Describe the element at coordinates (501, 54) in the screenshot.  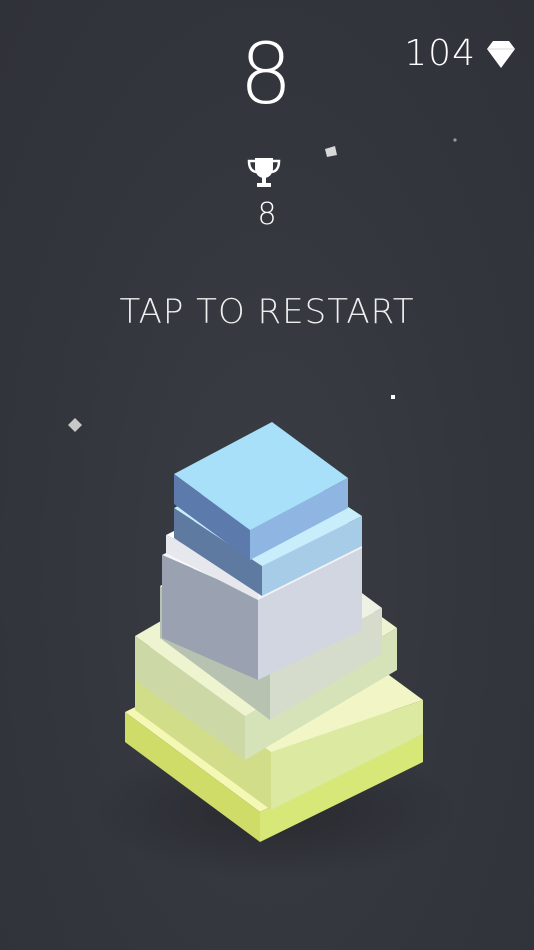
I see `diamond-icon` at that location.